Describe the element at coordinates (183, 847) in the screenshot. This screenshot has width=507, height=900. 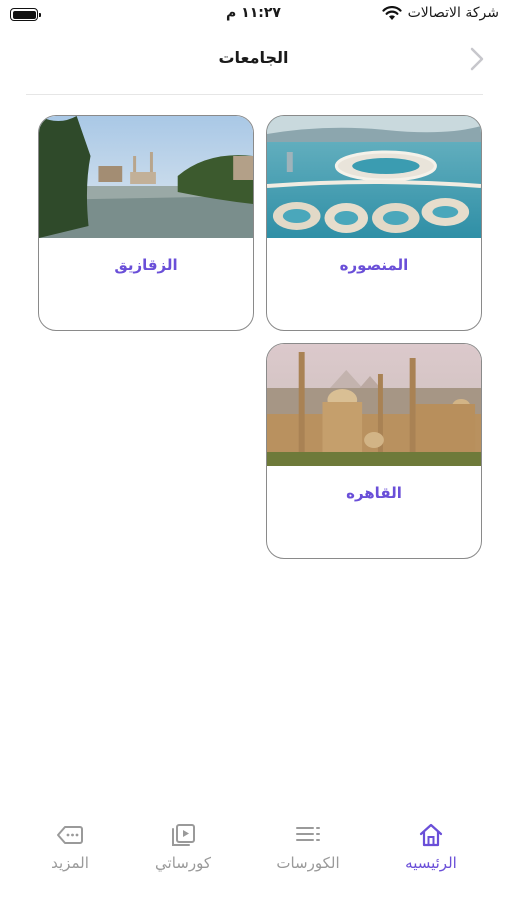
I see `tab-my-courses: كورساتي` at that location.